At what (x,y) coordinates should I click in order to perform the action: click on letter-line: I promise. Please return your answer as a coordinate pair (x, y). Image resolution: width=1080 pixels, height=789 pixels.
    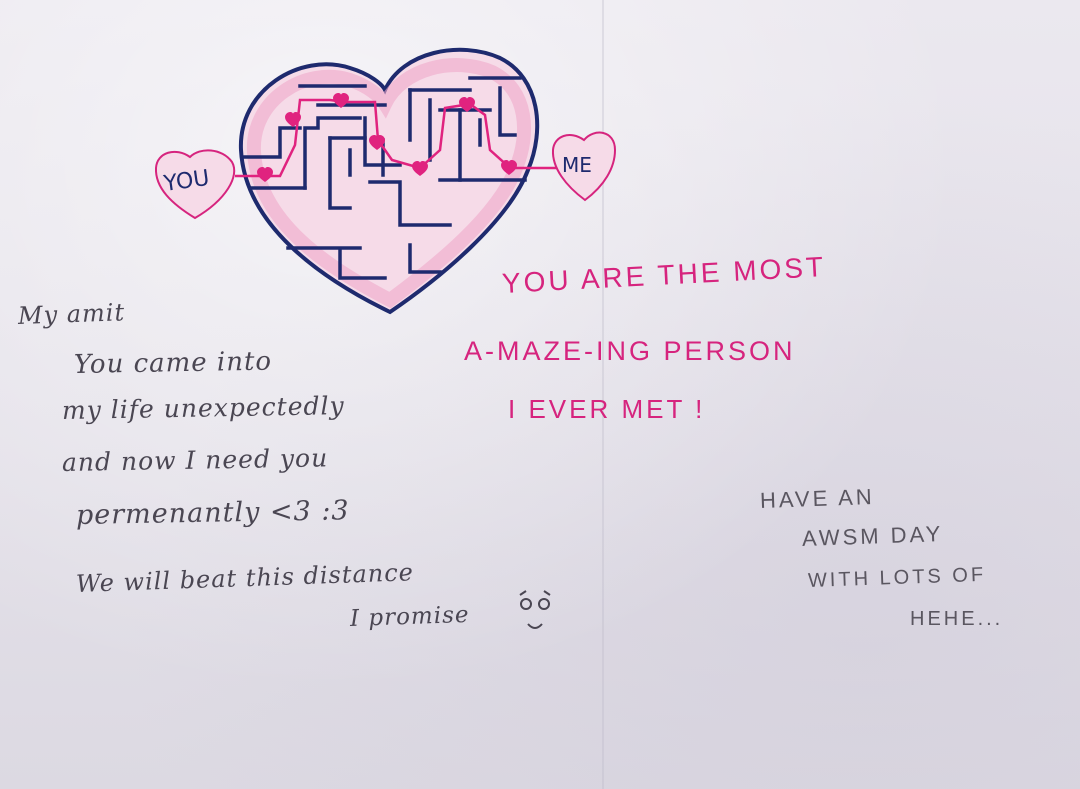
    Looking at the image, I should click on (409, 616).